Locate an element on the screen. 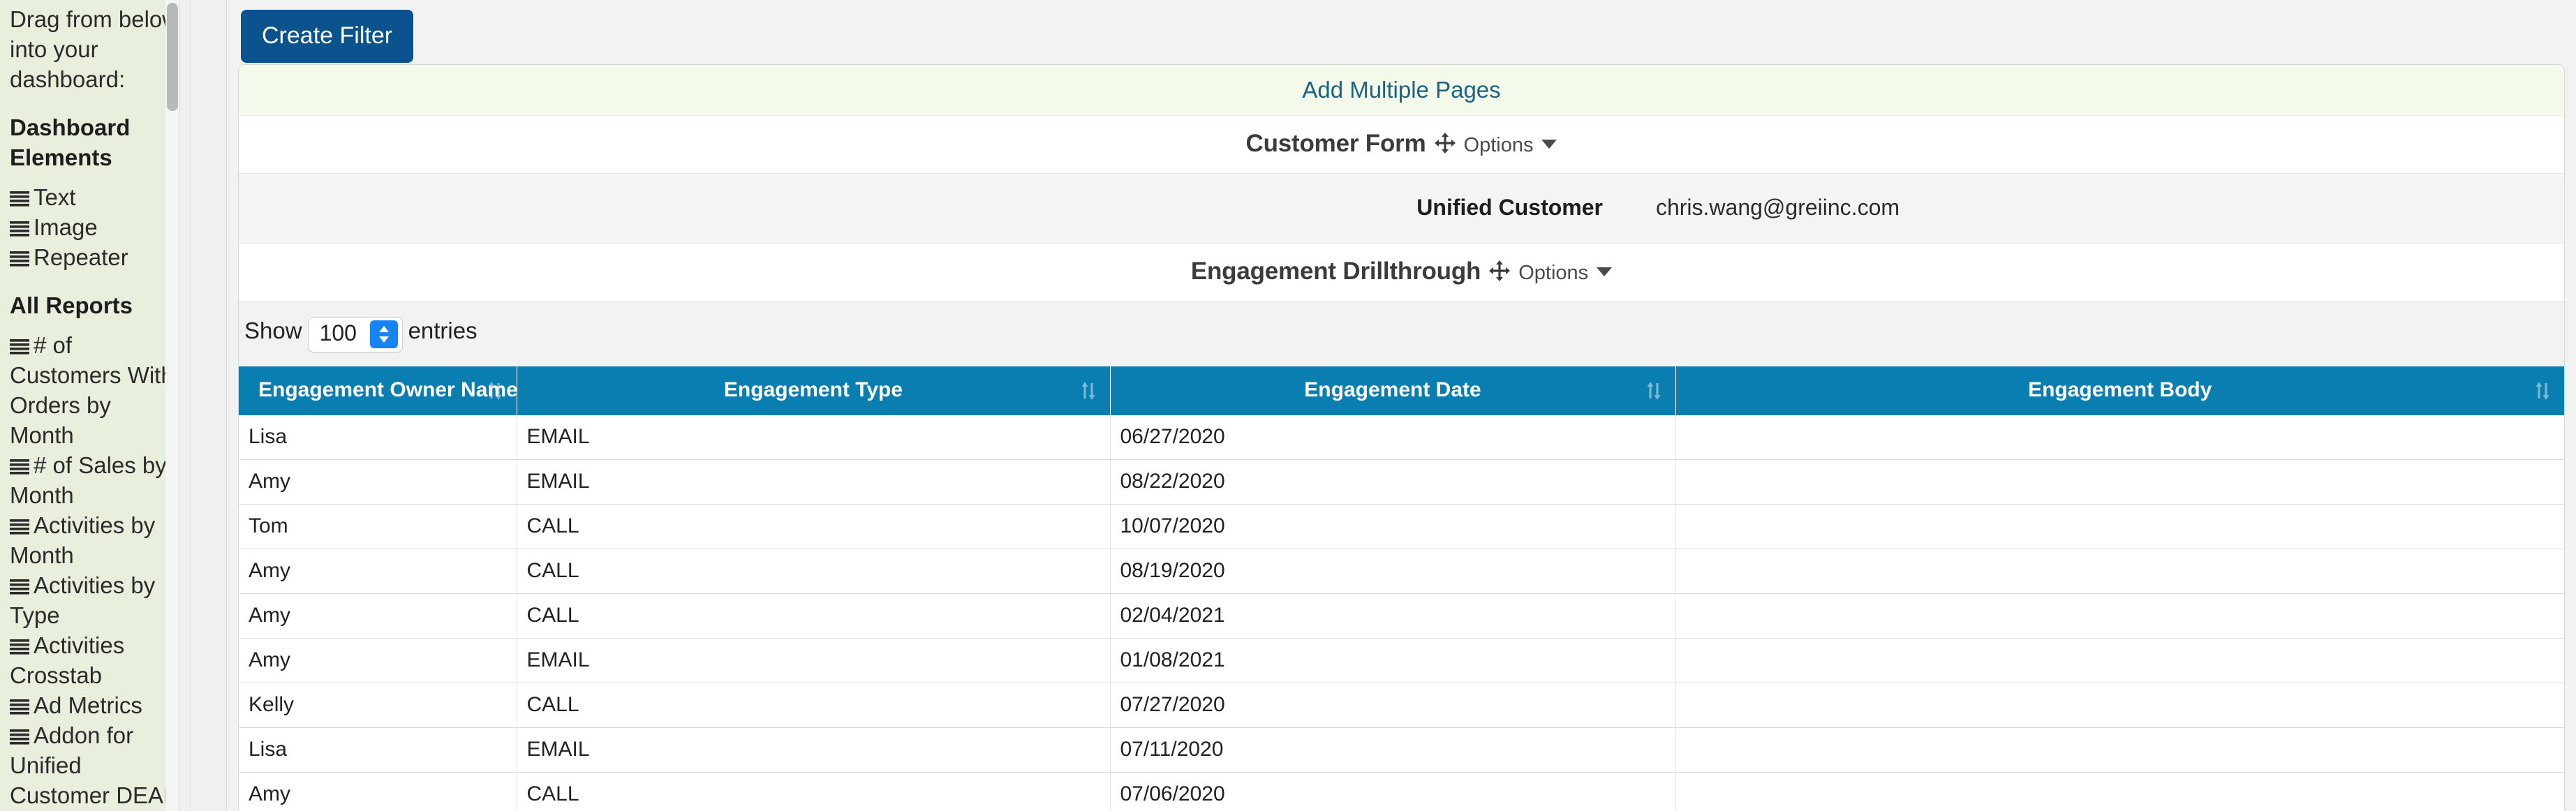 This screenshot has height=811, width=2576. show-label: Show is located at coordinates (273, 330).